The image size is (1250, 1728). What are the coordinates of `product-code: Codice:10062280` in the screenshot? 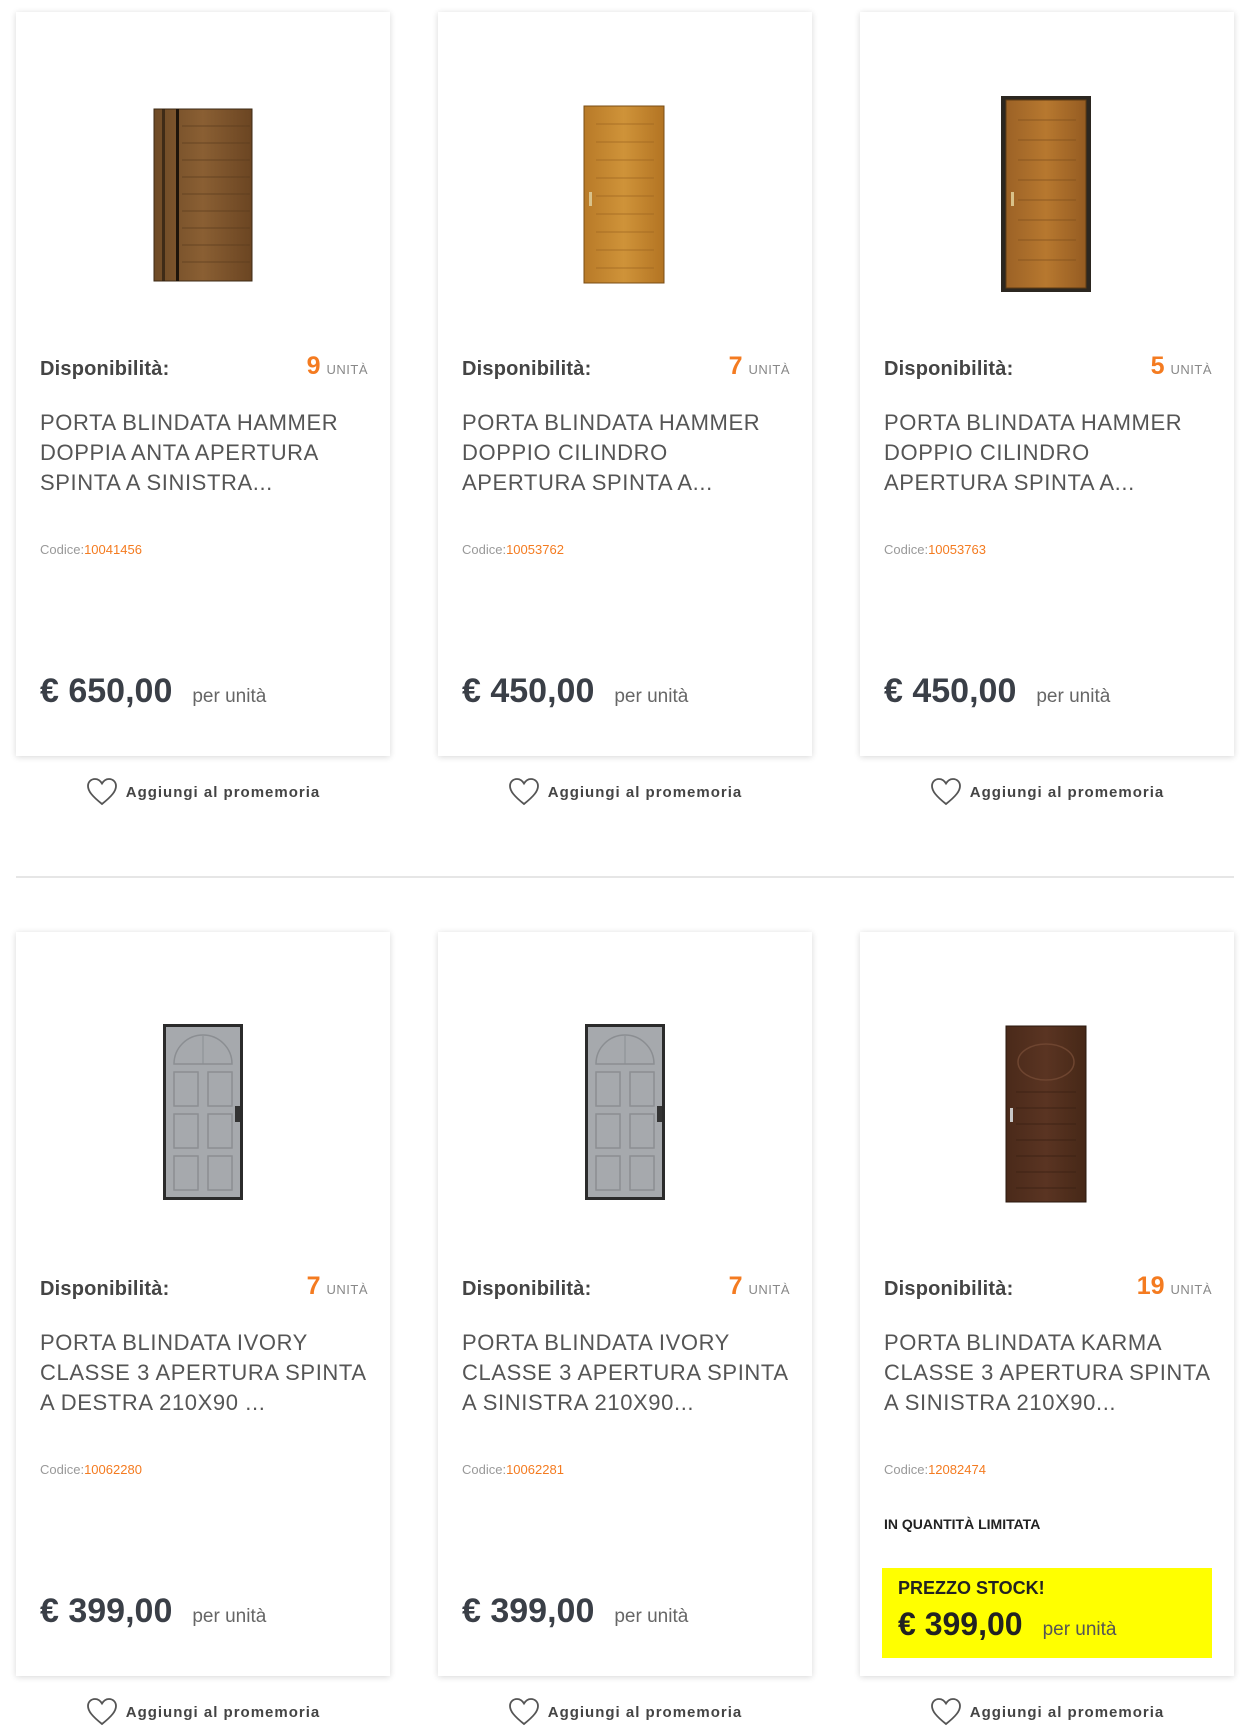 It's located at (91, 1469).